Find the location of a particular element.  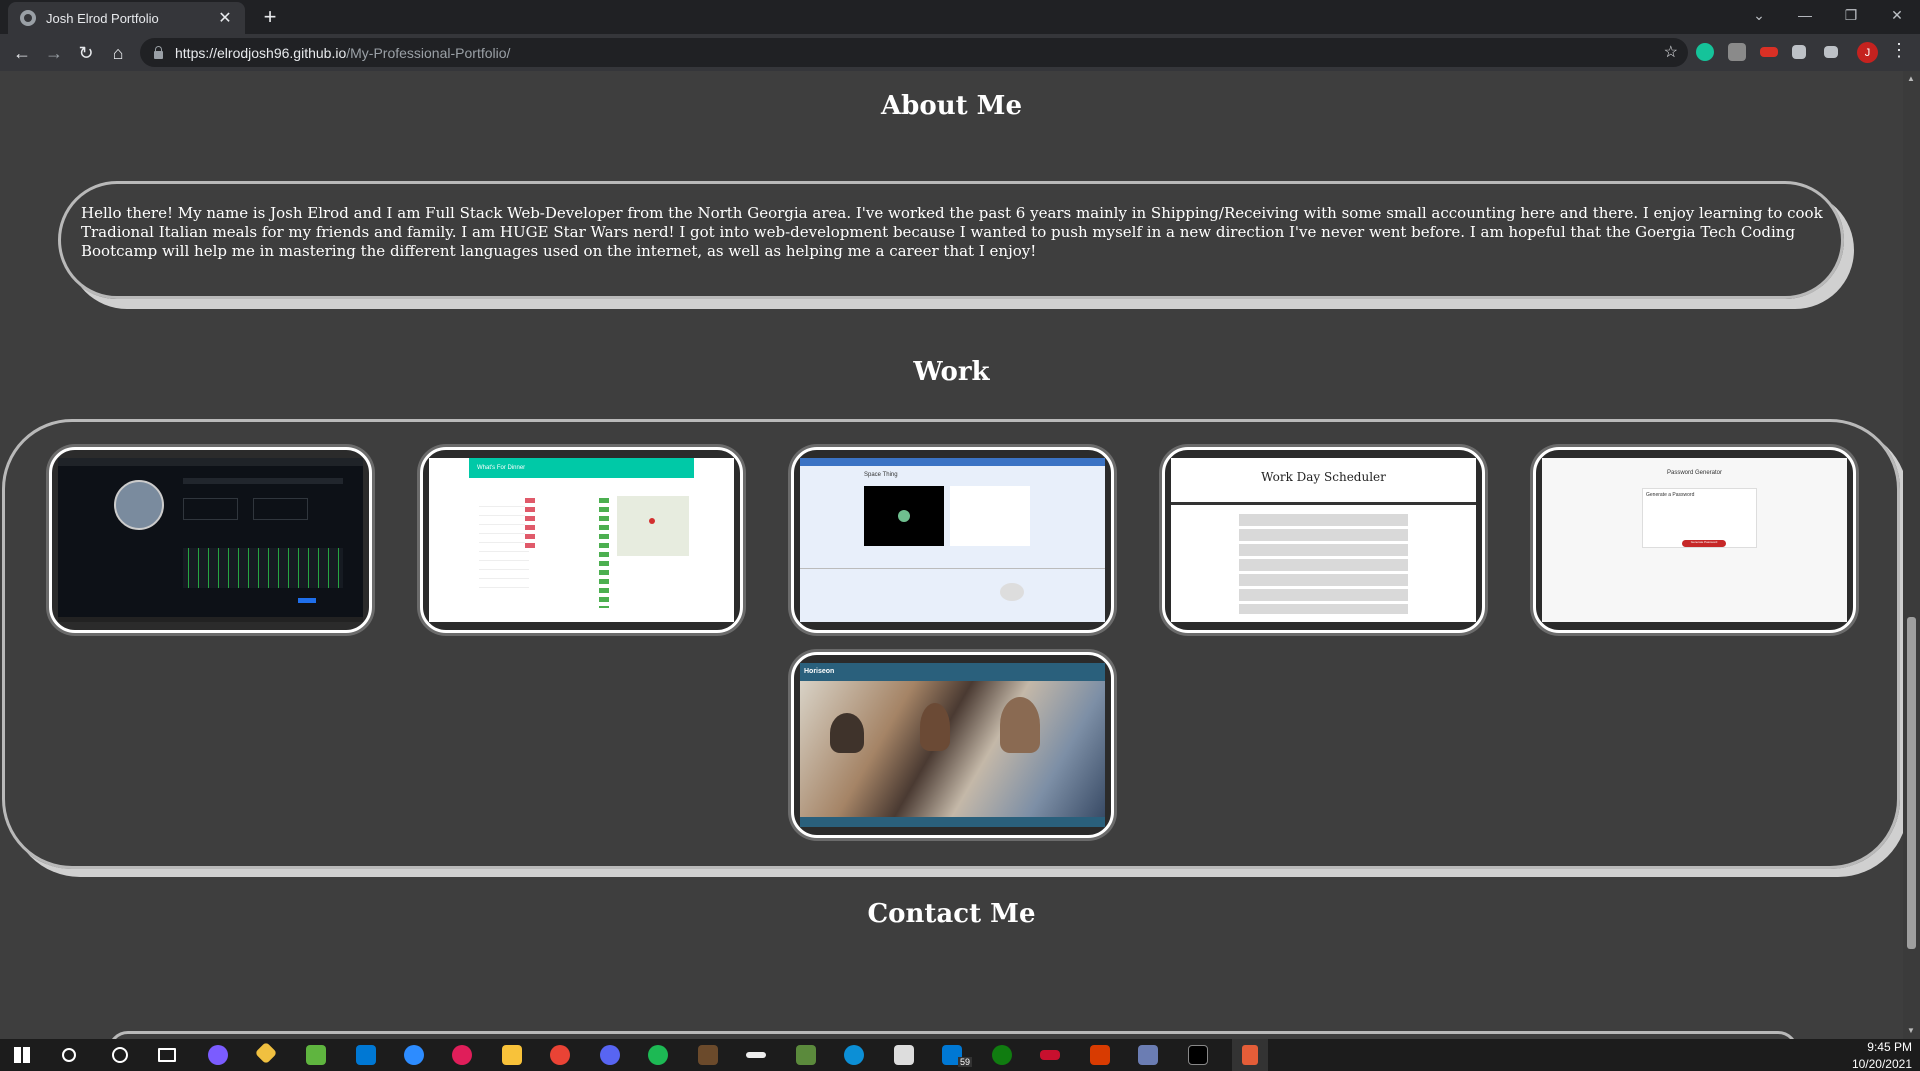

calculator-icon is located at coordinates (1148, 1055).